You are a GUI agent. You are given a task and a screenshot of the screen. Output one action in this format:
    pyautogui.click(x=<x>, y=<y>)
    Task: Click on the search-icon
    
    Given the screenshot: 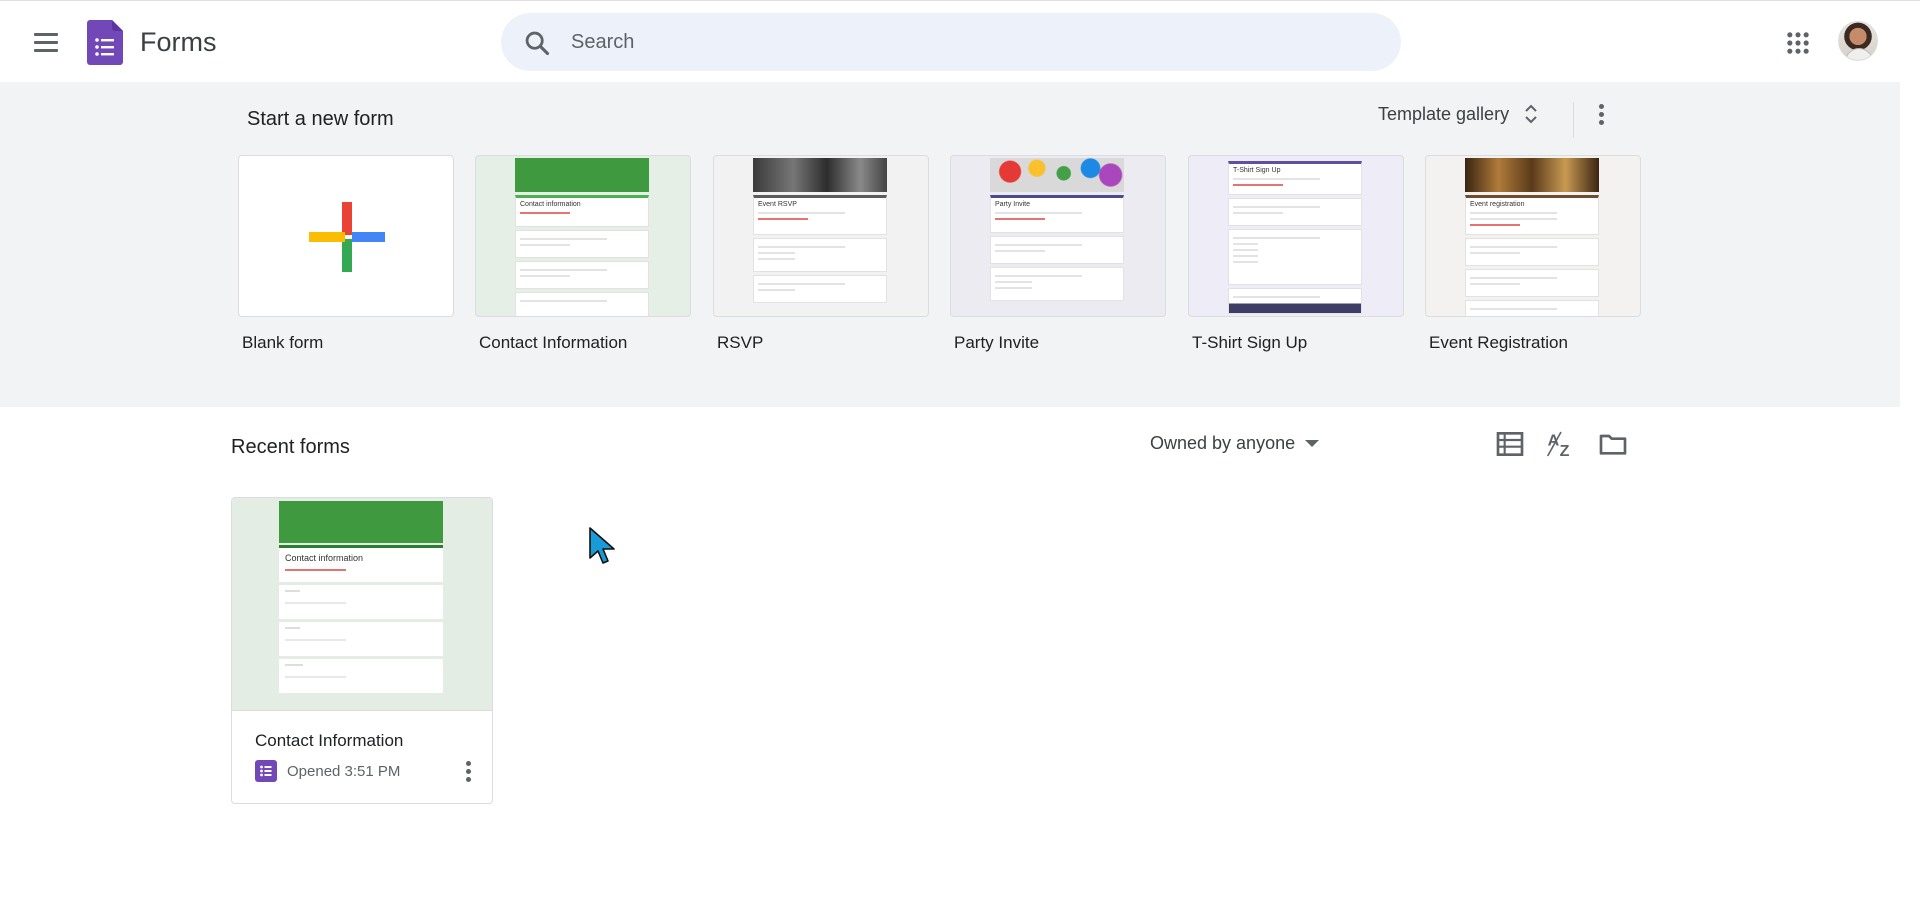 What is the action you would take?
    pyautogui.click(x=537, y=43)
    